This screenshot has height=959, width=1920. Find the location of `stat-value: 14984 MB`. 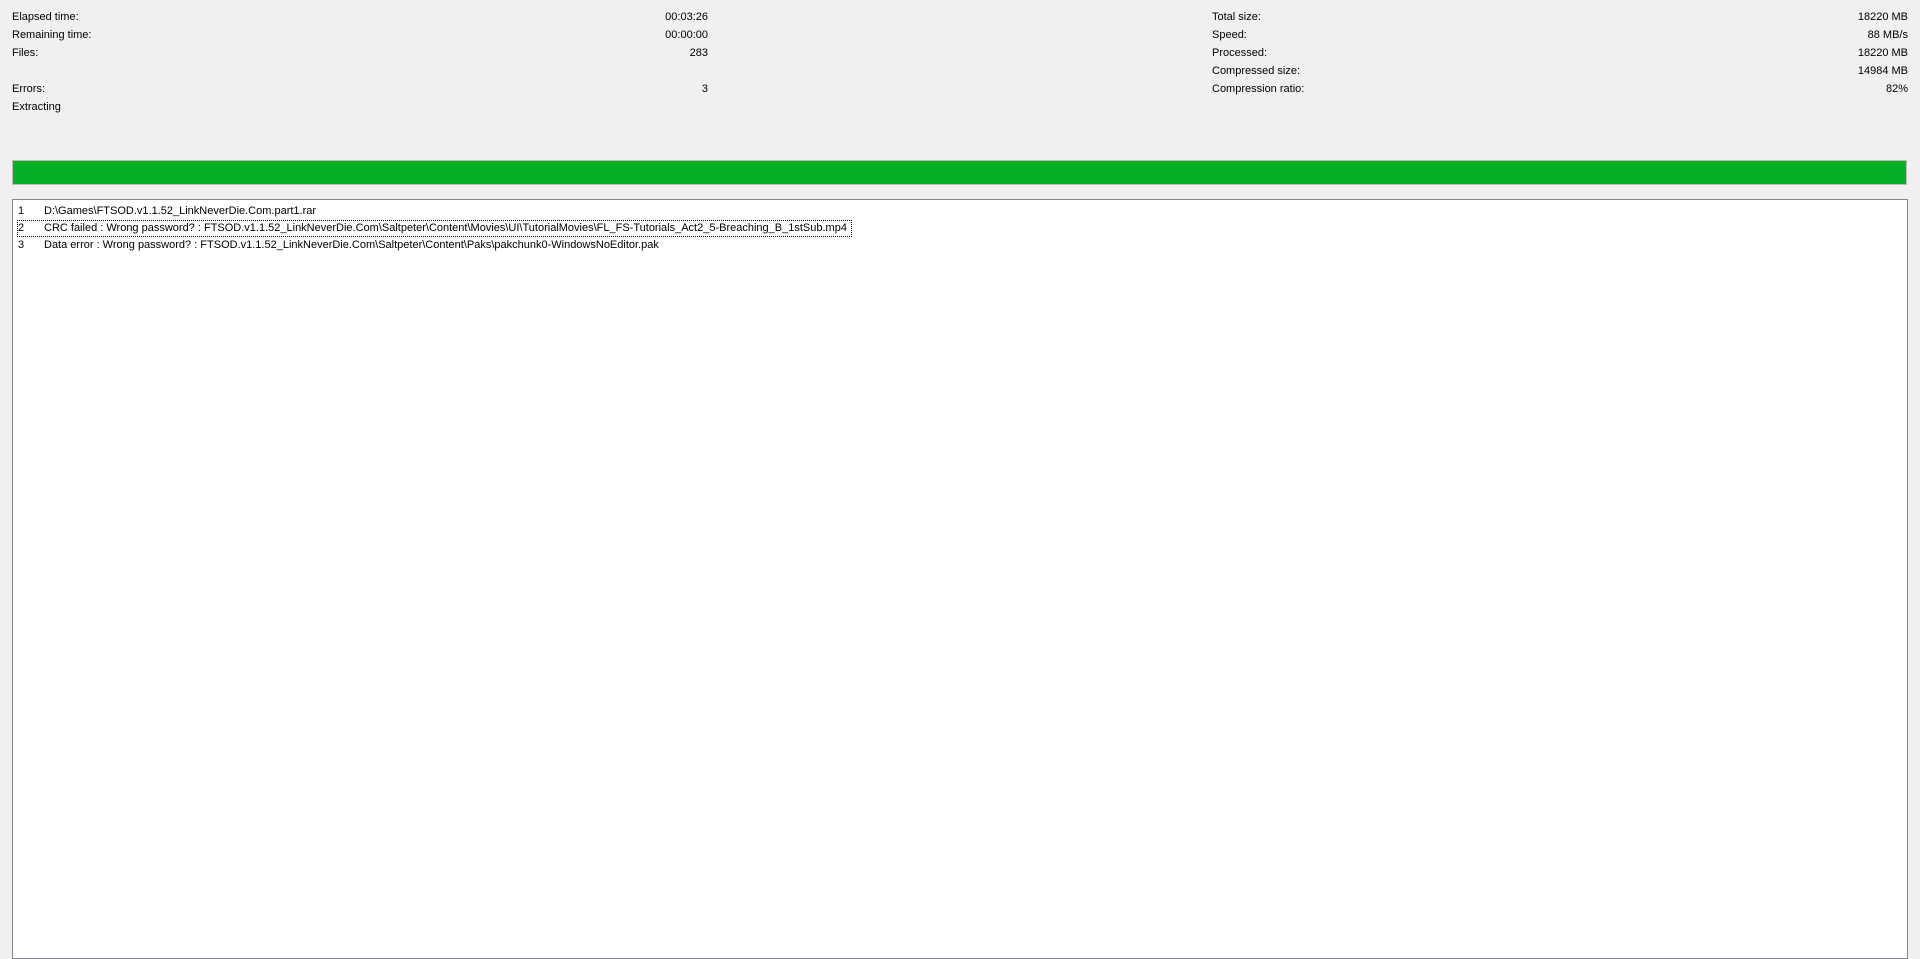

stat-value: 14984 MB is located at coordinates (1882, 71).